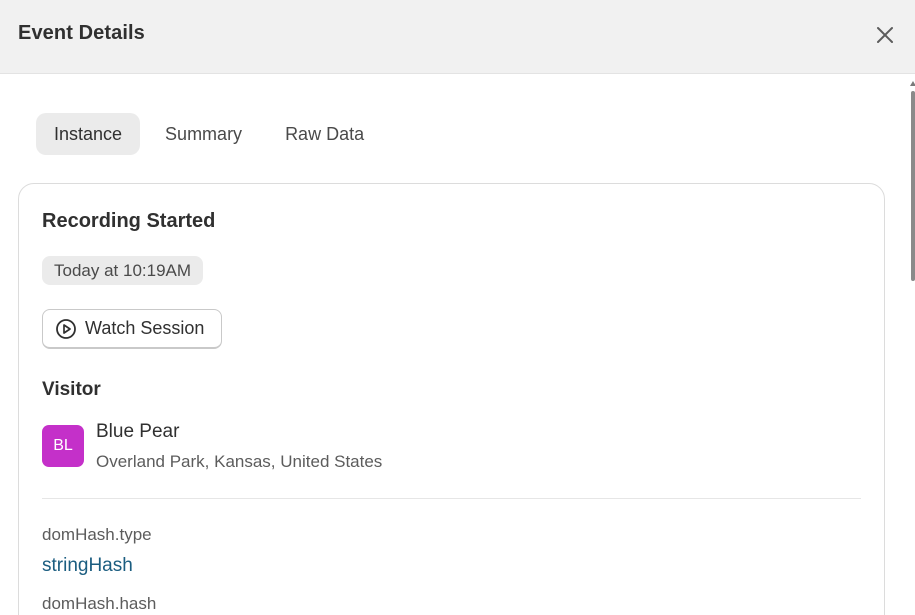 The width and height of the screenshot is (915, 615). I want to click on visitor-avatar: BL, so click(63, 446).